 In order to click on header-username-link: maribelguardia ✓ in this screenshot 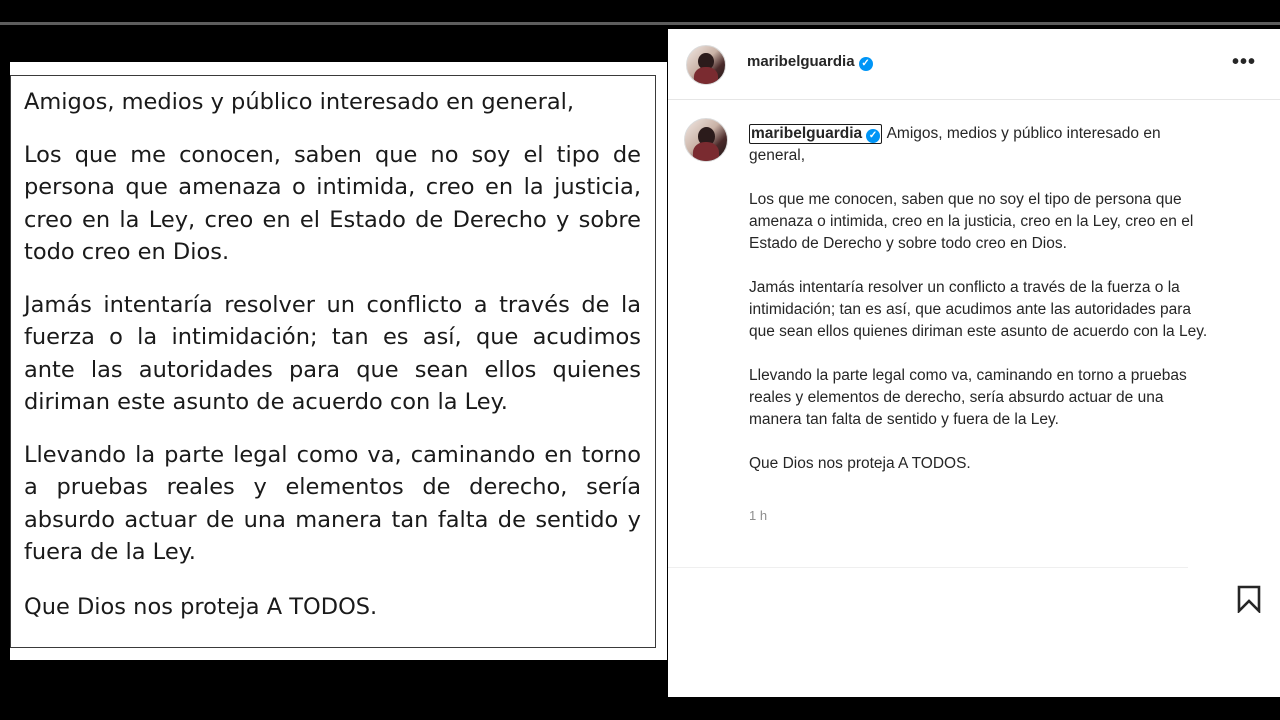, I will do `click(810, 62)`.